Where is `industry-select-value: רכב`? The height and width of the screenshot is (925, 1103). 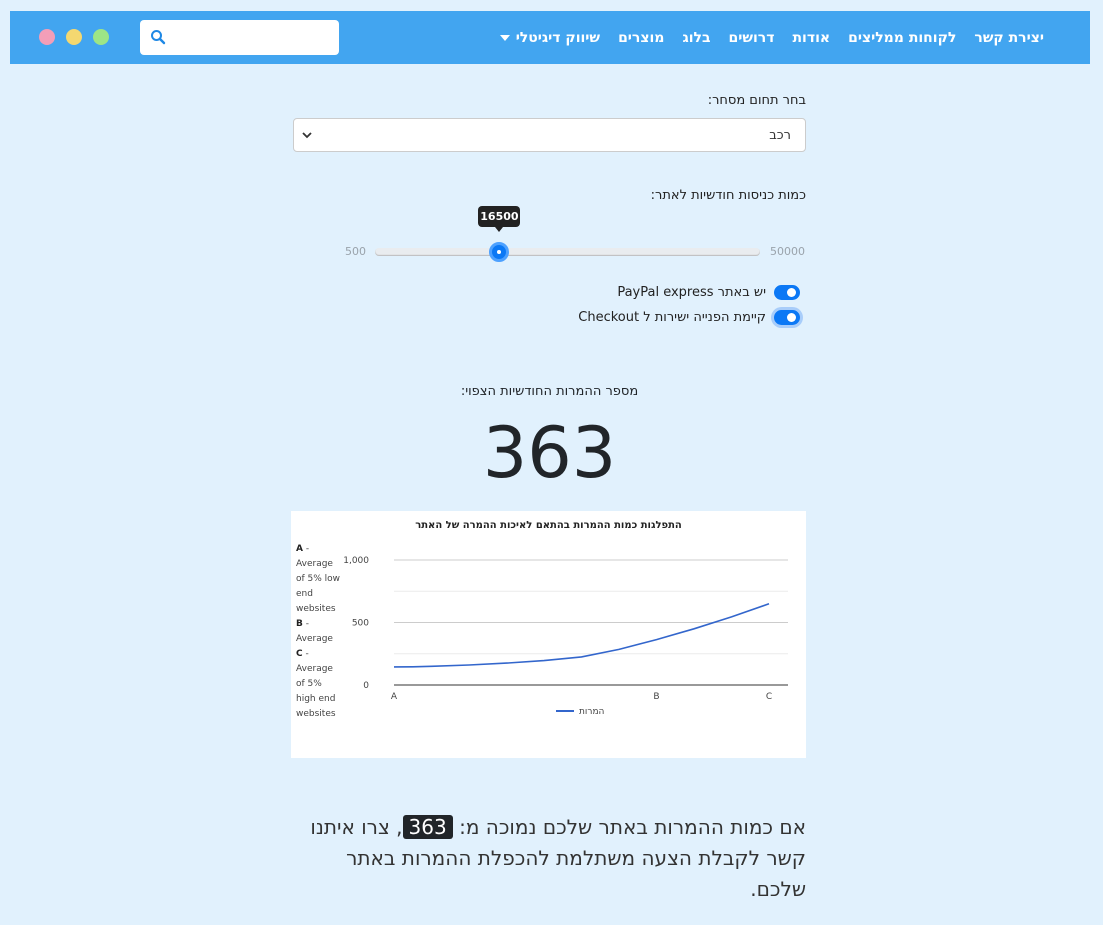
industry-select-value: רכב is located at coordinates (780, 135).